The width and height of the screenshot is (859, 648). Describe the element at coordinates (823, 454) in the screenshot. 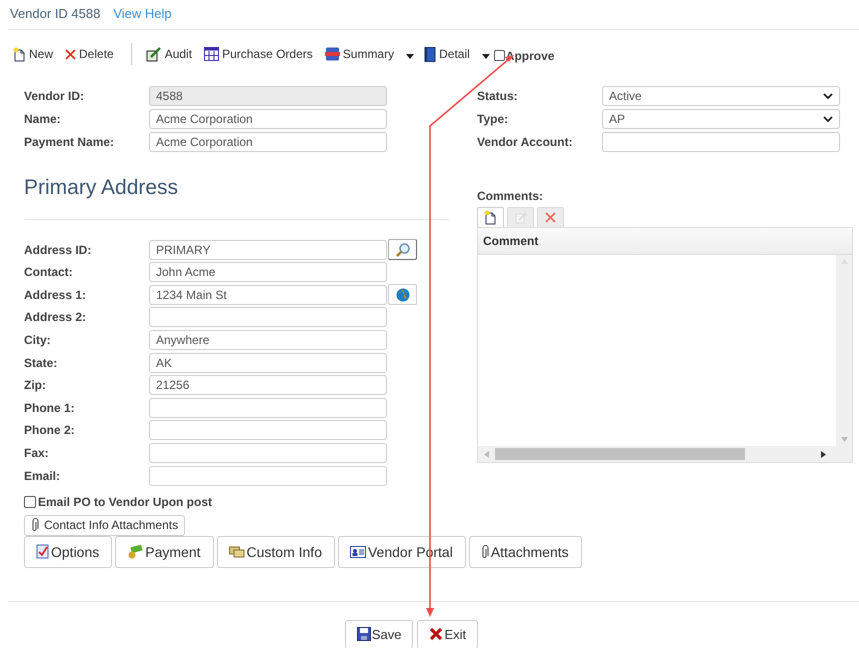

I see `scroll-right-icon` at that location.